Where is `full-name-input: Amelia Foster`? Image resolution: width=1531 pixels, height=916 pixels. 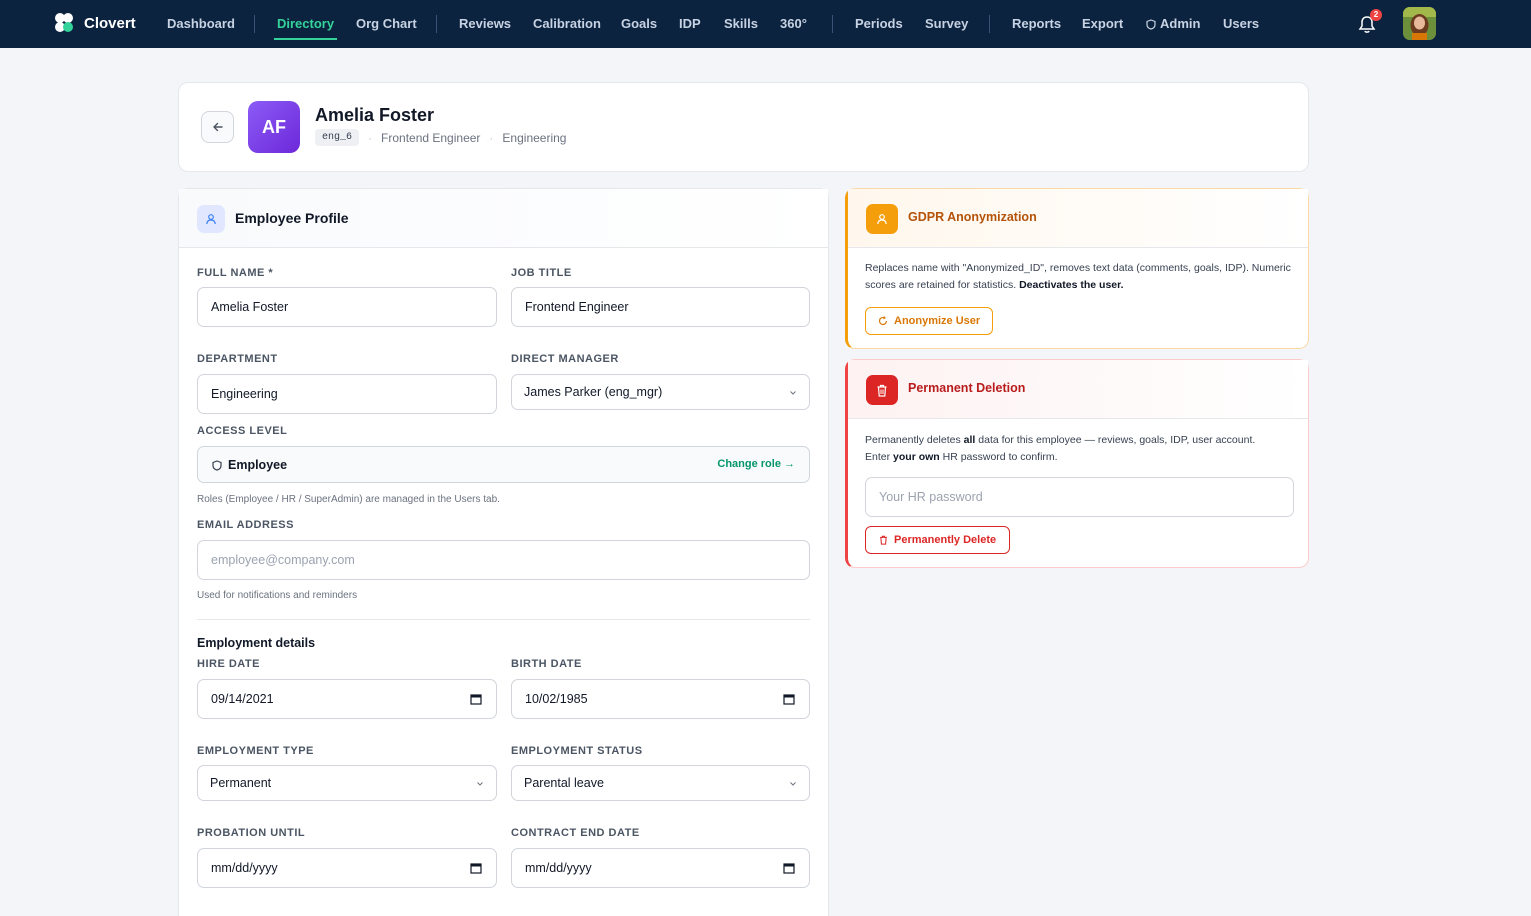 full-name-input: Amelia Foster is located at coordinates (347, 307).